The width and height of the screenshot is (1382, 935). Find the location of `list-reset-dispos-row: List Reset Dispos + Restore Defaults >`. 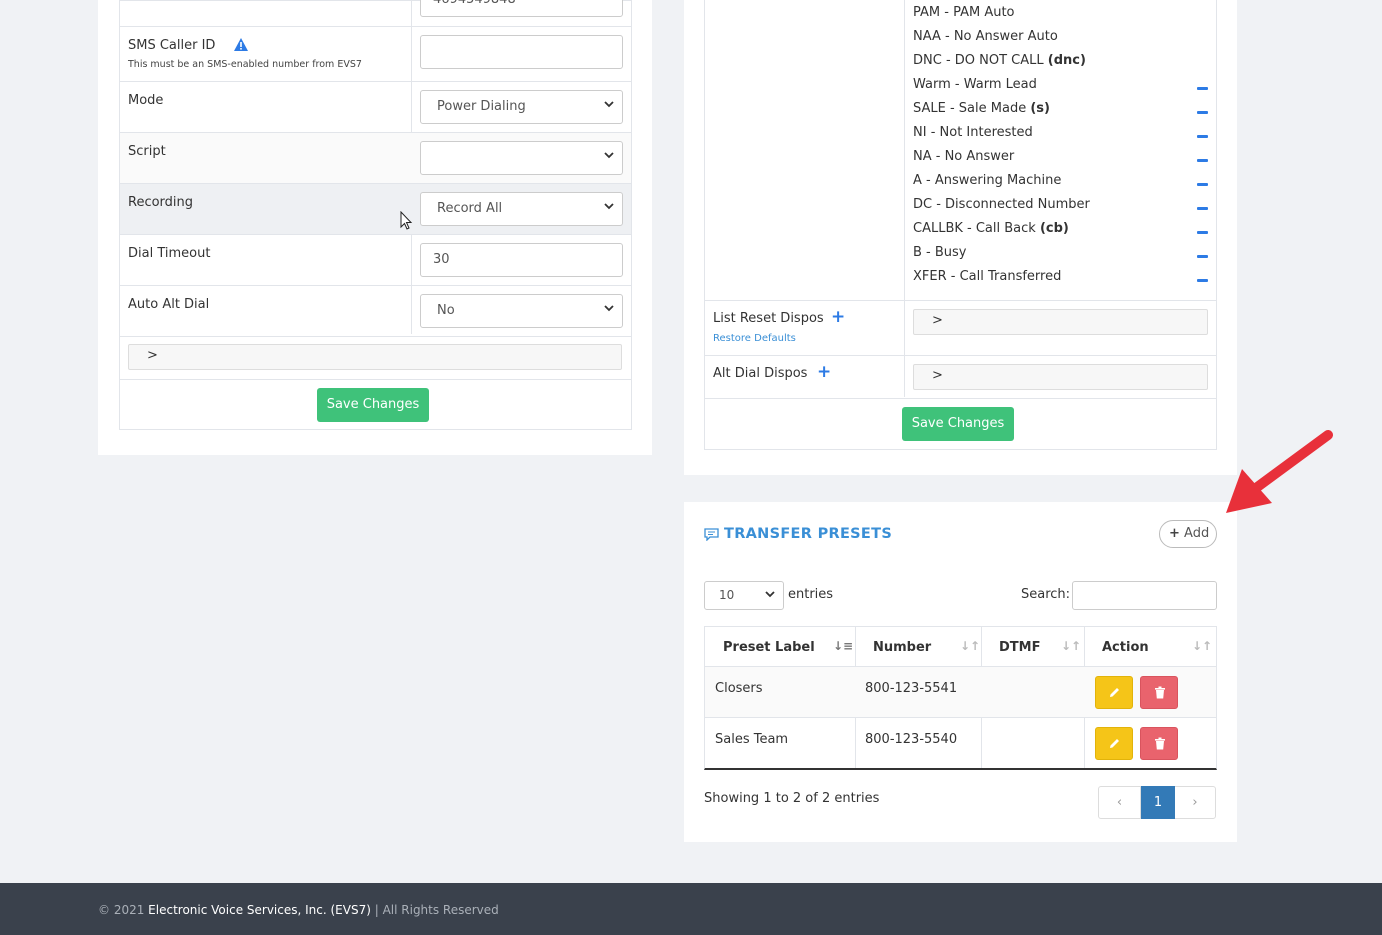

list-reset-dispos-row: List Reset Dispos + Restore Defaults > is located at coordinates (960, 328).